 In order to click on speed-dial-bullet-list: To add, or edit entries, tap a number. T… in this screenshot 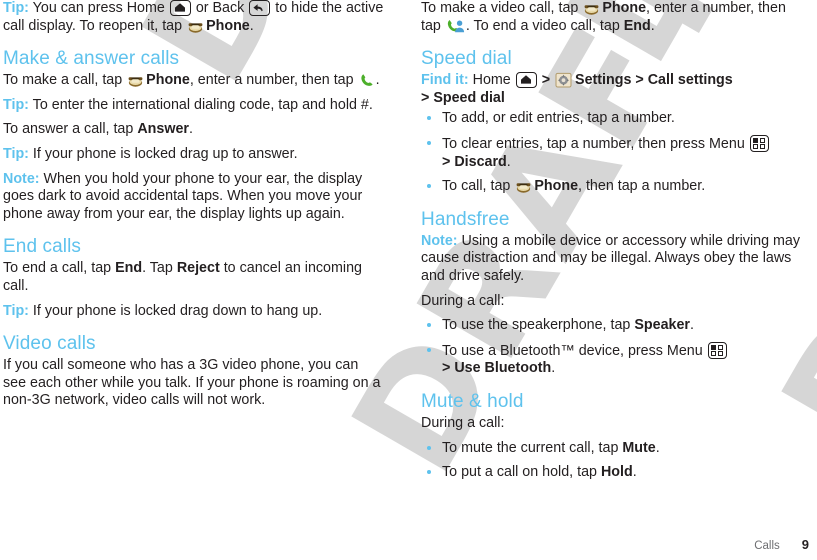, I will do `click(611, 152)`.